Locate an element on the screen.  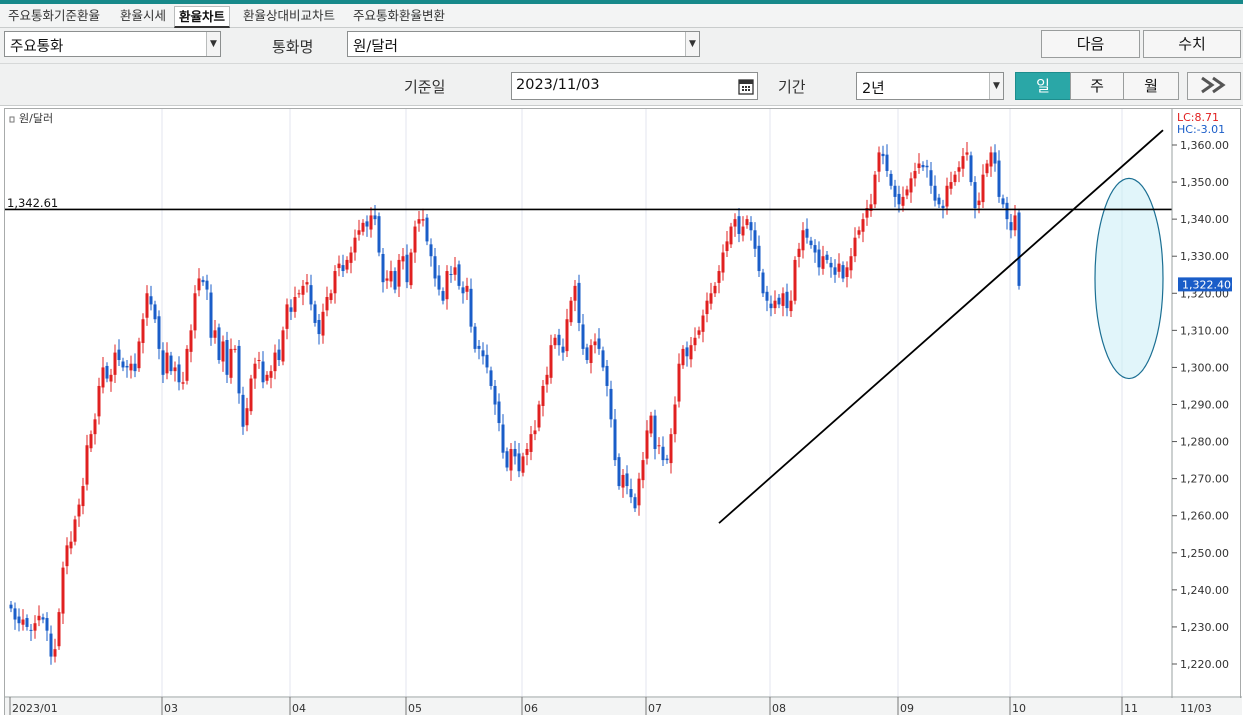
base-date-input: 2023/11/03 is located at coordinates (634, 86).